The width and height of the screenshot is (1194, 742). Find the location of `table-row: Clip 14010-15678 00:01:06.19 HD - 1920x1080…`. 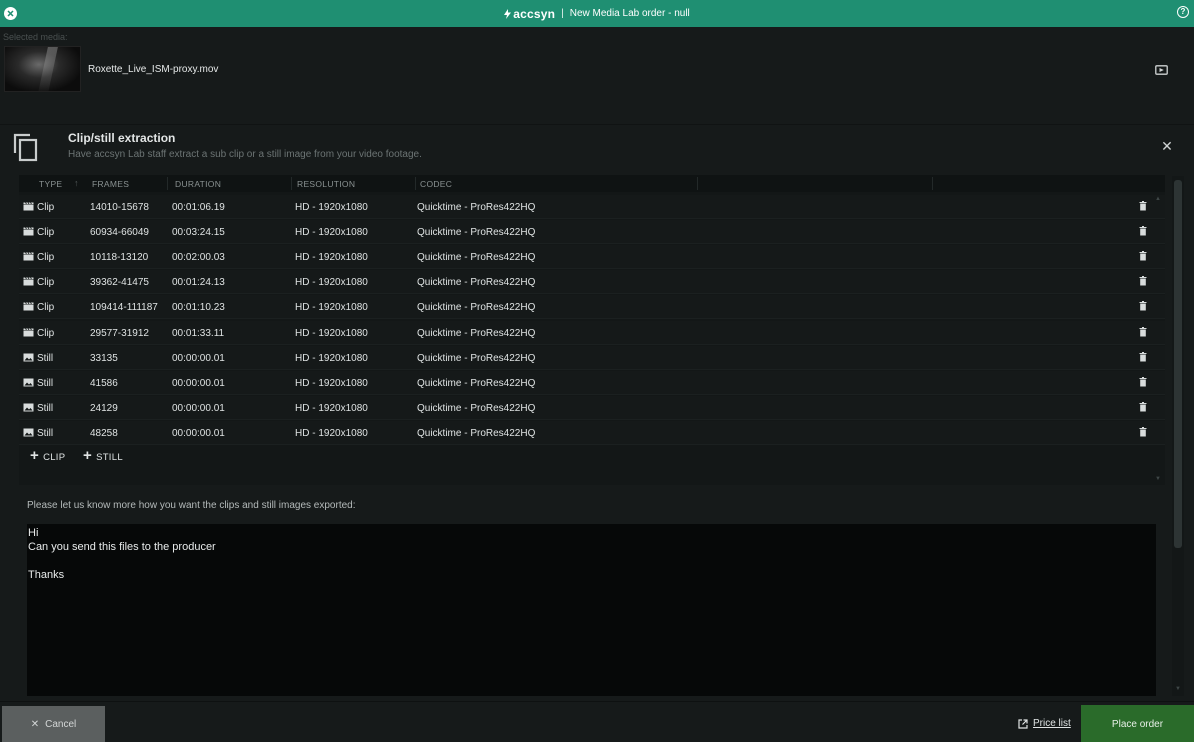

table-row: Clip 14010-15678 00:01:06.19 HD - 1920x1080… is located at coordinates (592, 207).